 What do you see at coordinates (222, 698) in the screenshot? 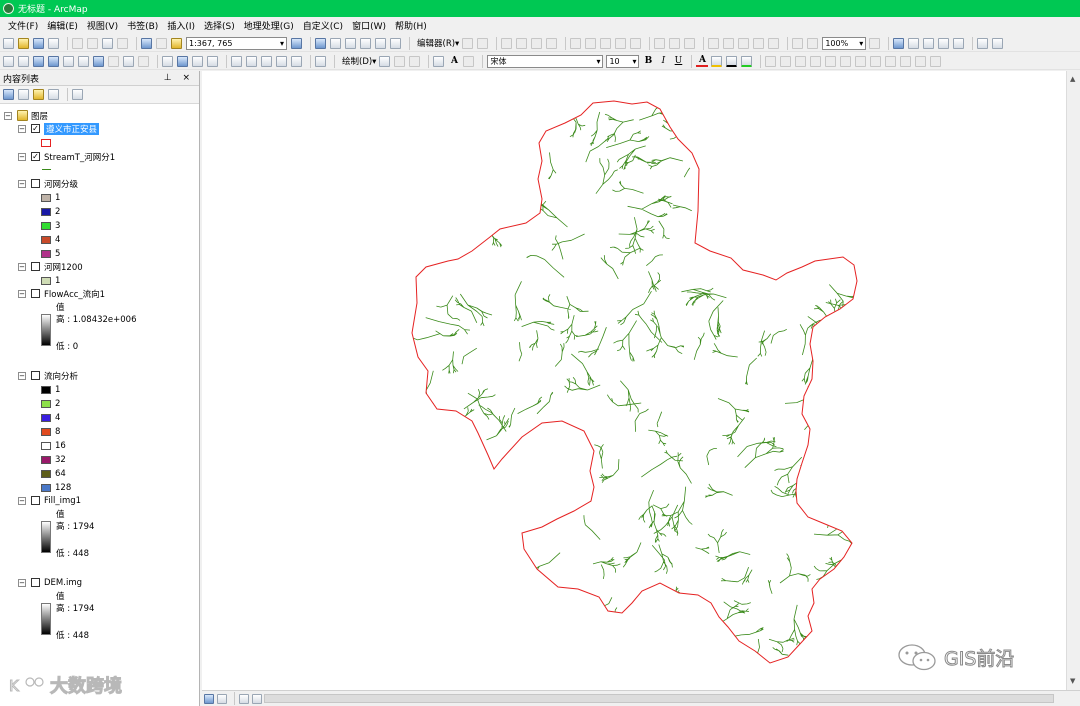
I see `layout-view-switch-icon` at bounding box center [222, 698].